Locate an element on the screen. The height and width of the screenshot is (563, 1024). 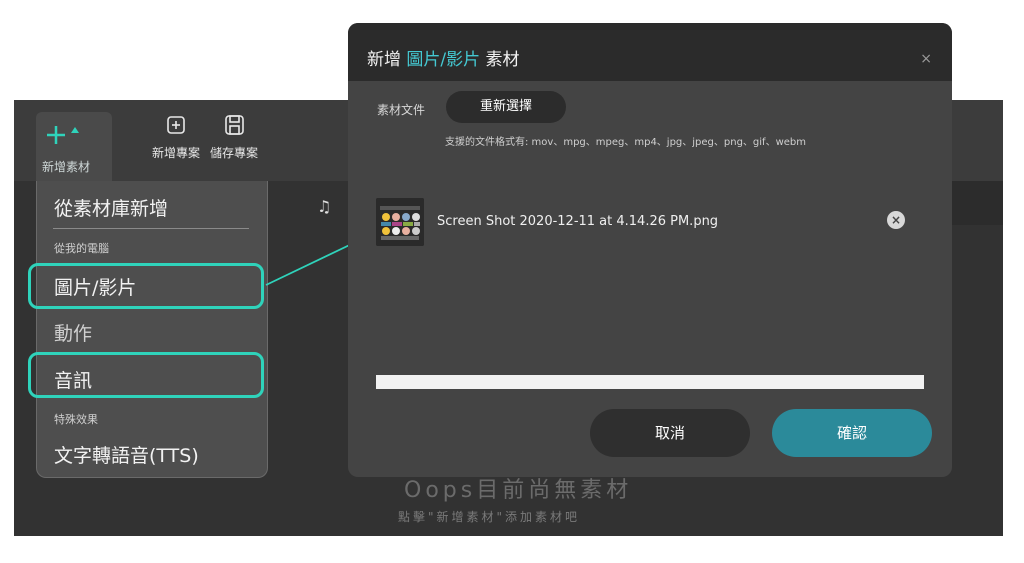
remove-file-icon: × is located at coordinates (896, 220).